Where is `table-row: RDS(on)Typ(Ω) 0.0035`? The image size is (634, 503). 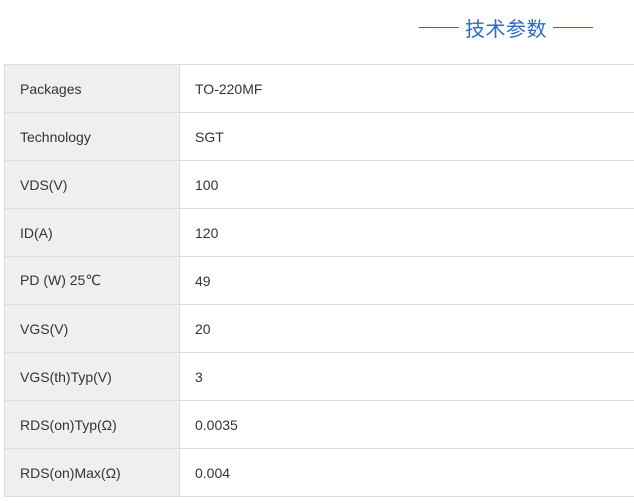
table-row: RDS(on)Typ(Ω) 0.0035 is located at coordinates (319, 424).